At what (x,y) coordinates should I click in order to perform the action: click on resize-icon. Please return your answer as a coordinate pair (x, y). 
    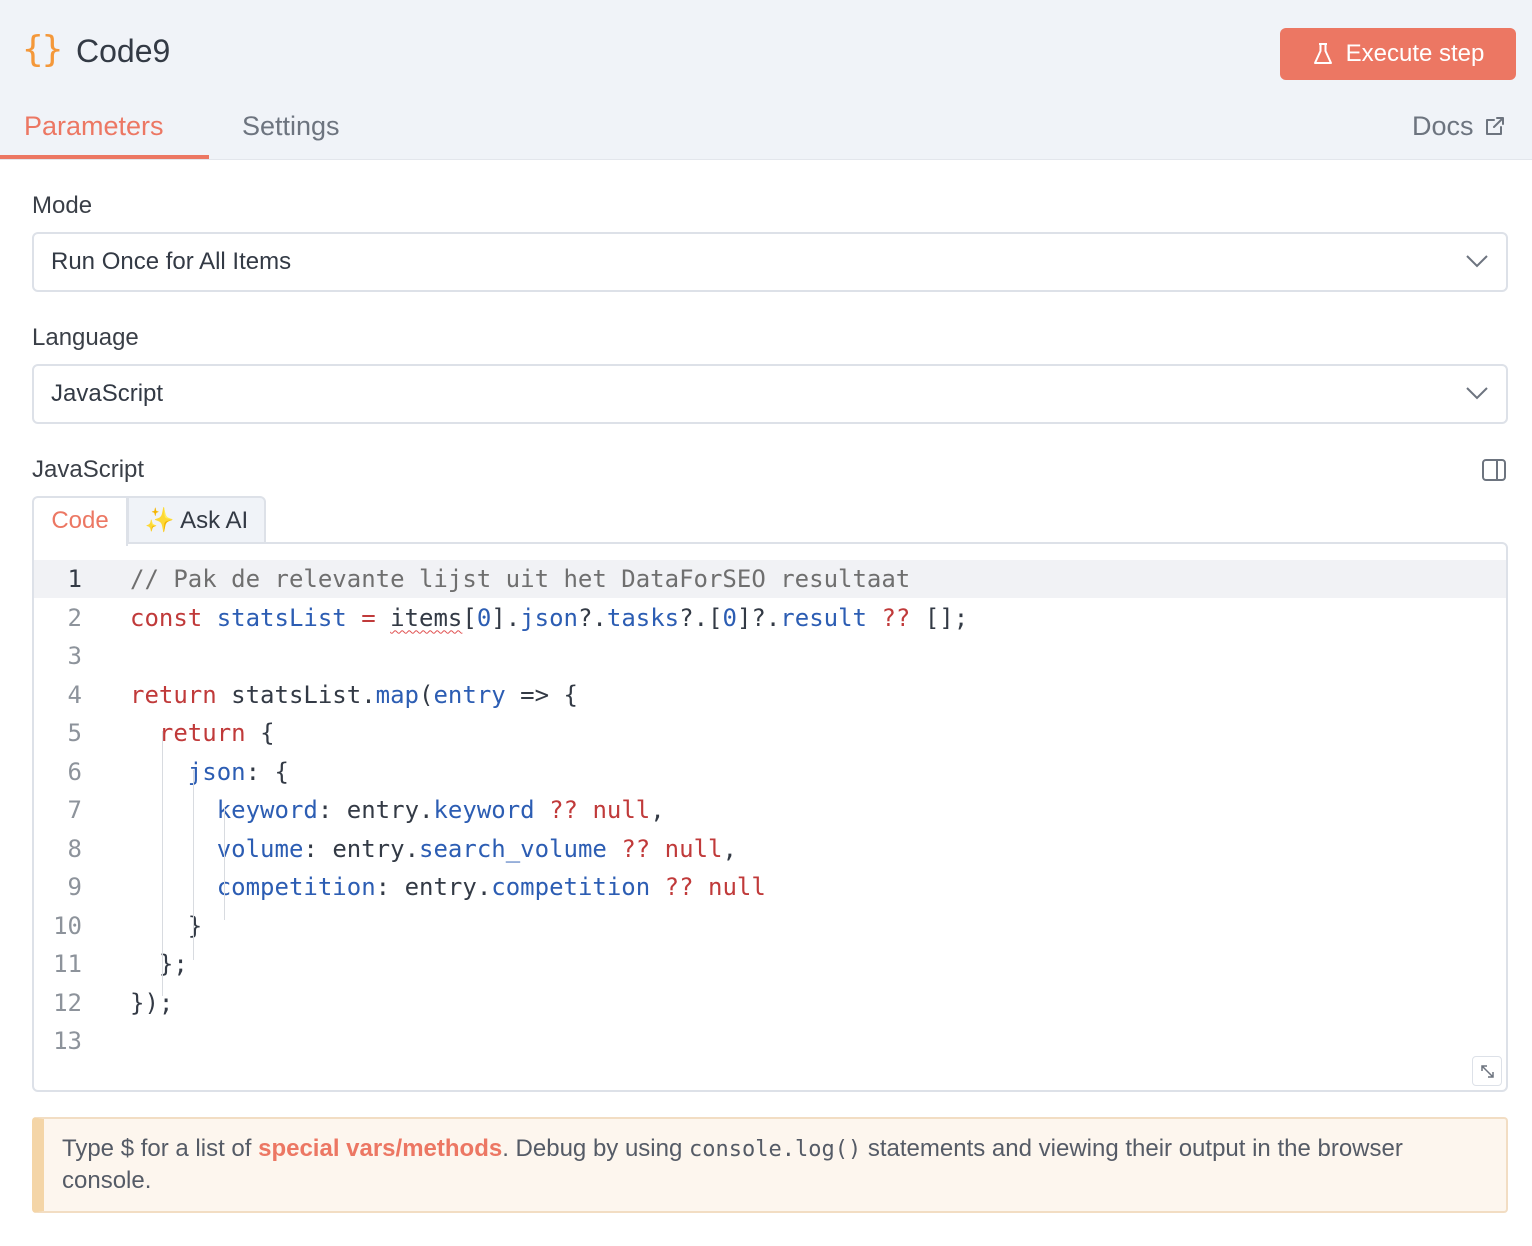
    Looking at the image, I should click on (1487, 1071).